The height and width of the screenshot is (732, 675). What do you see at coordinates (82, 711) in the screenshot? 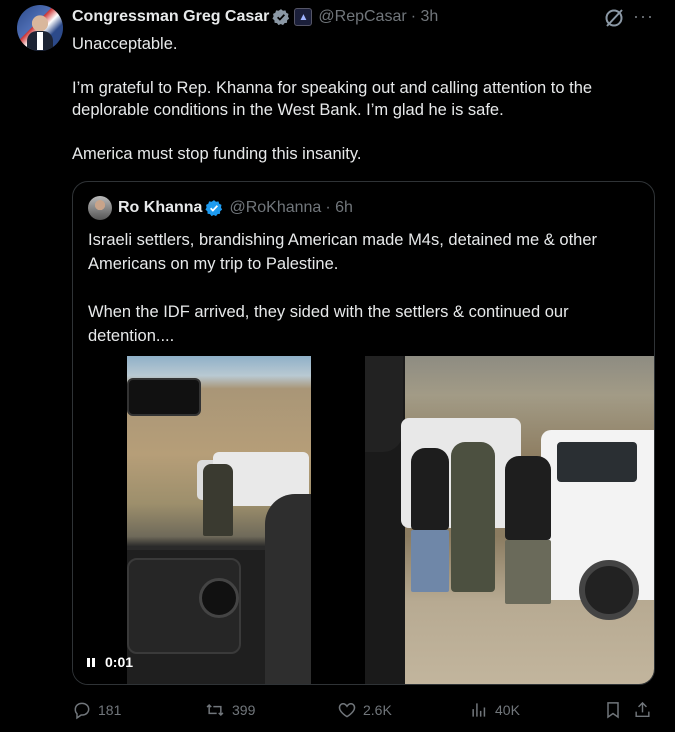
I see `reply-icon` at bounding box center [82, 711].